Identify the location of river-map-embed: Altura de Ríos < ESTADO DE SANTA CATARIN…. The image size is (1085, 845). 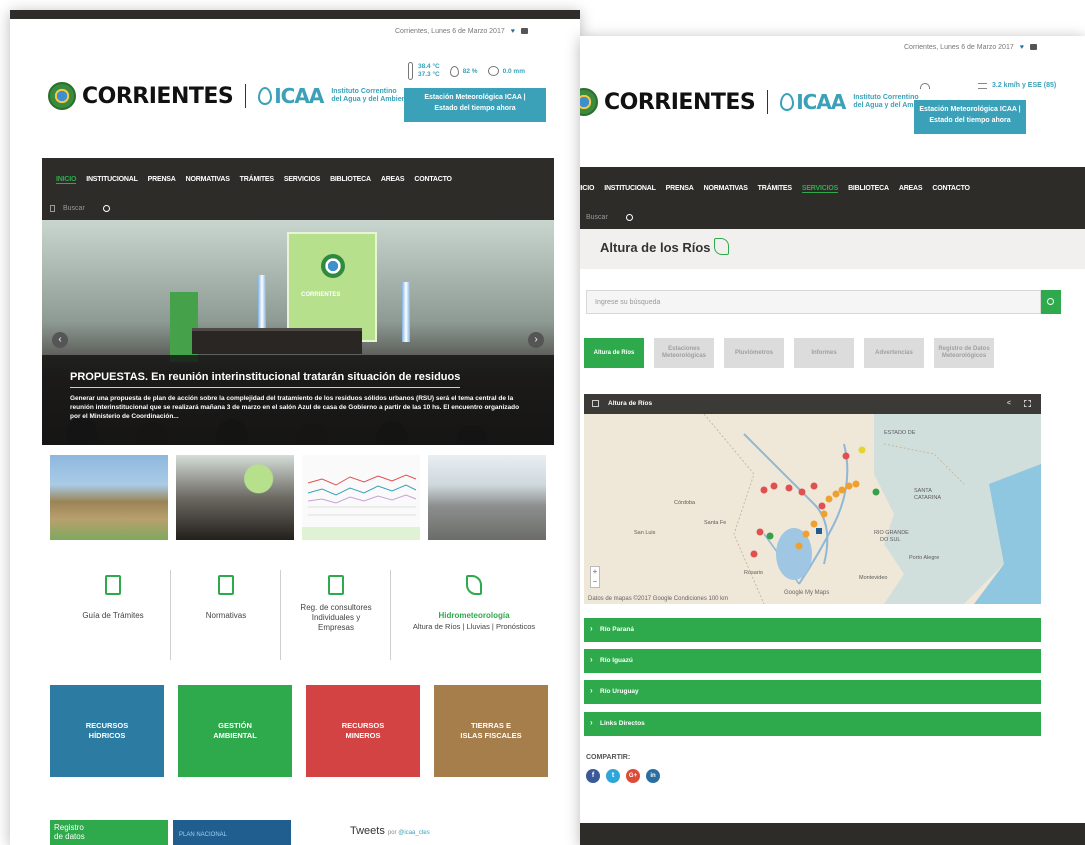
(812, 499).